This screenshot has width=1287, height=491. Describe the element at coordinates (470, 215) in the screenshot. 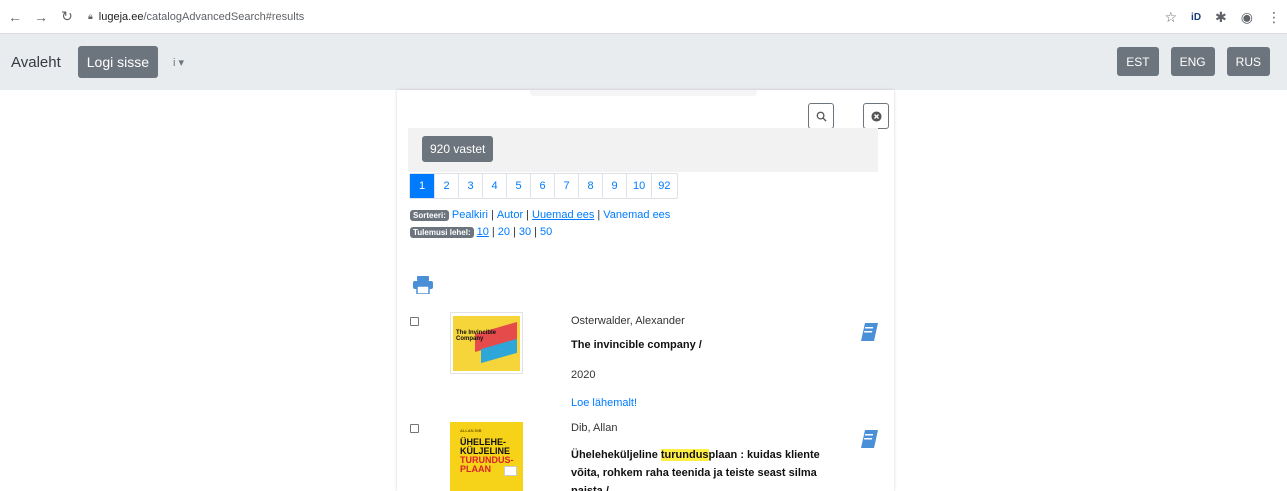

I see `sort-title-link: Pealkiri` at that location.